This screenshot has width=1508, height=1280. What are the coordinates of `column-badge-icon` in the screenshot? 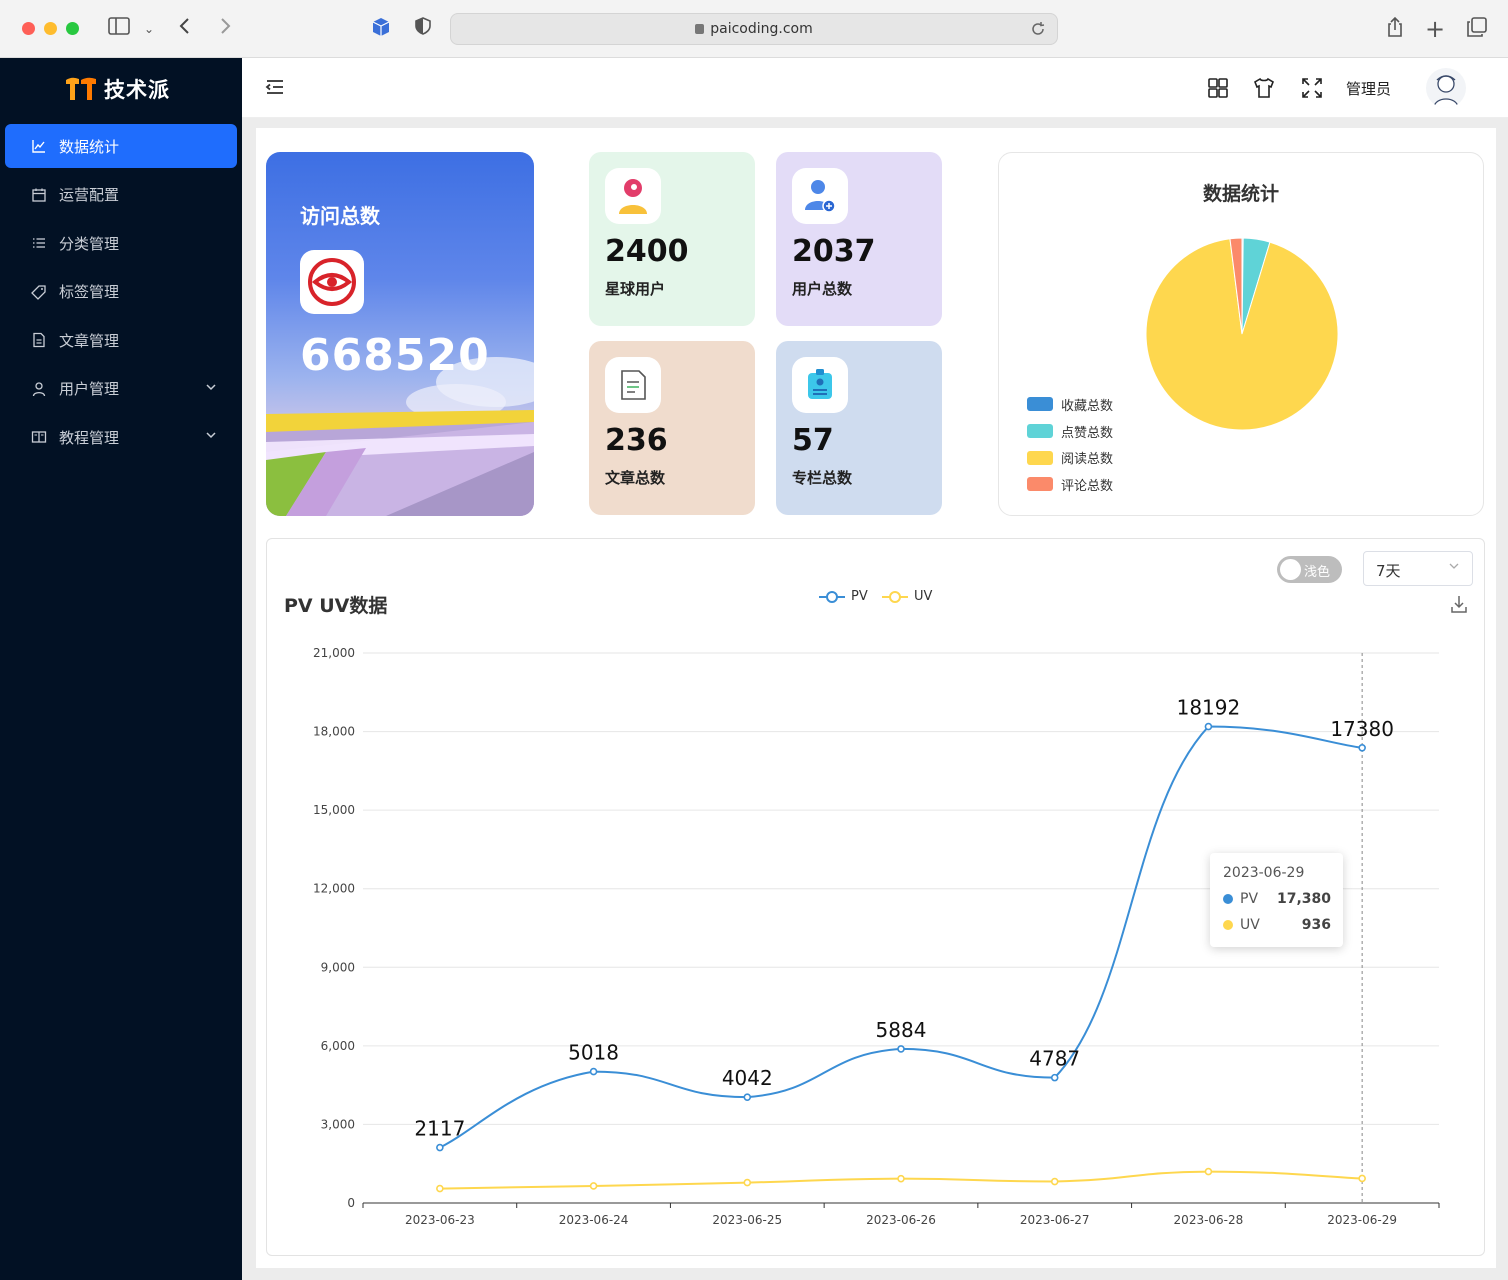 It's located at (820, 385).